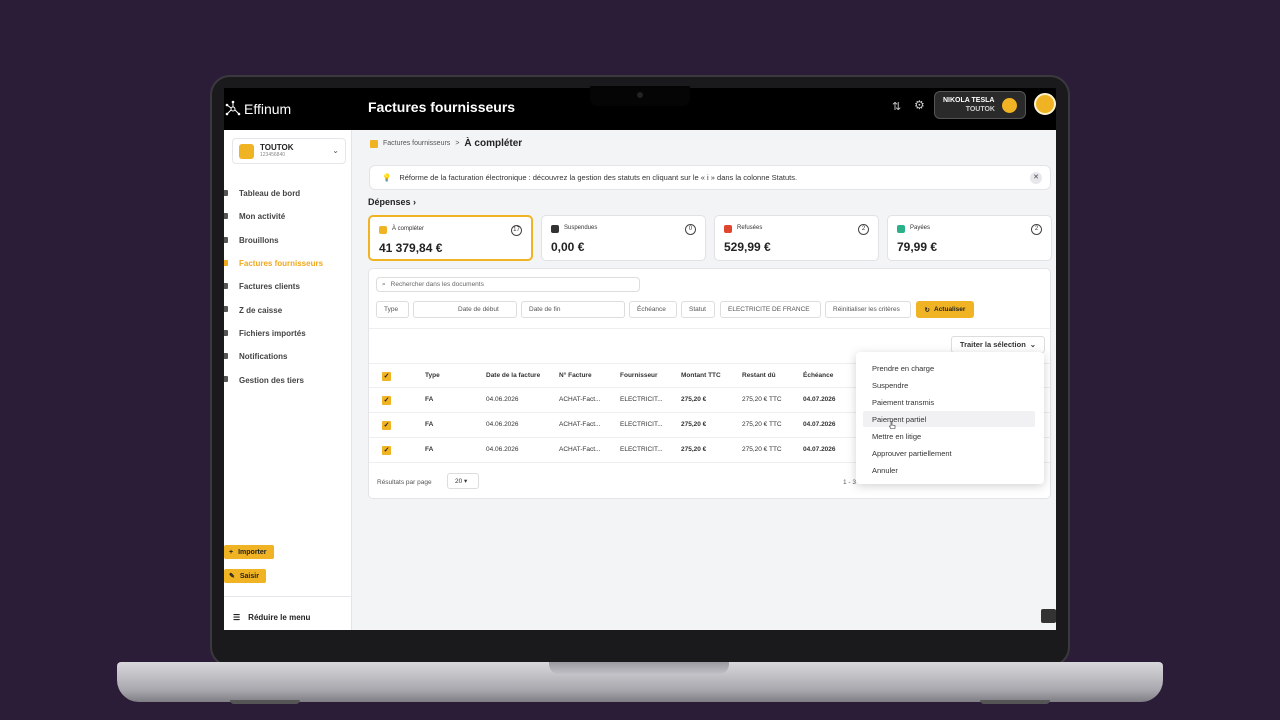 The width and height of the screenshot is (1280, 720). Describe the element at coordinates (465, 309) in the screenshot. I see `filter-start-date: Date de début` at that location.